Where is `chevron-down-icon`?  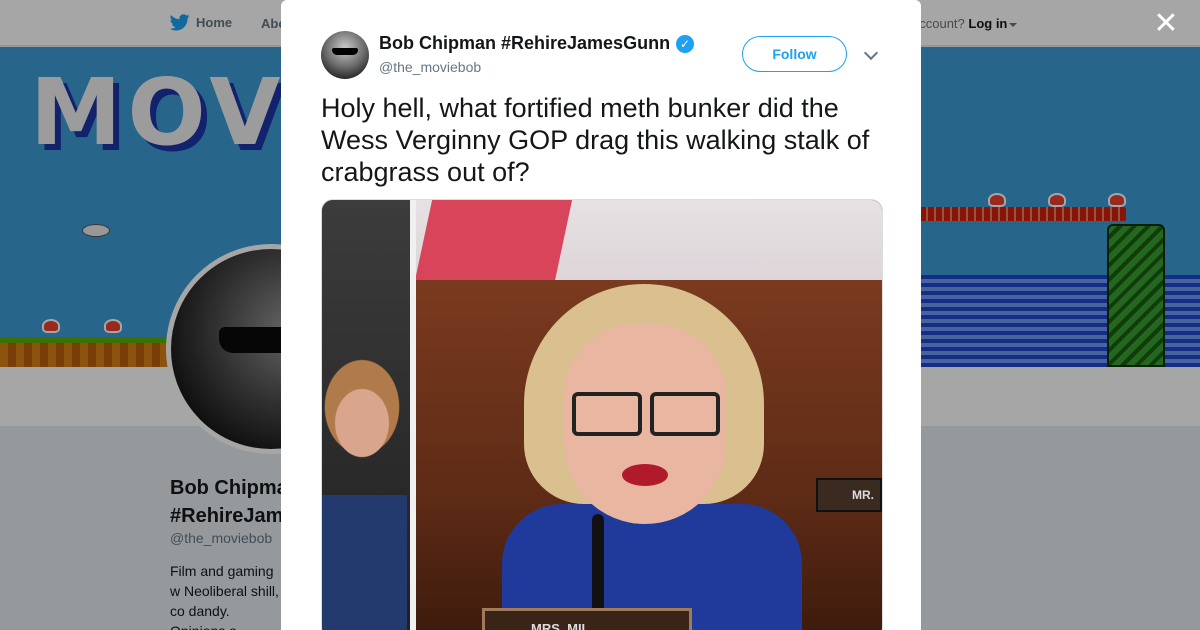
chevron-down-icon is located at coordinates (871, 53).